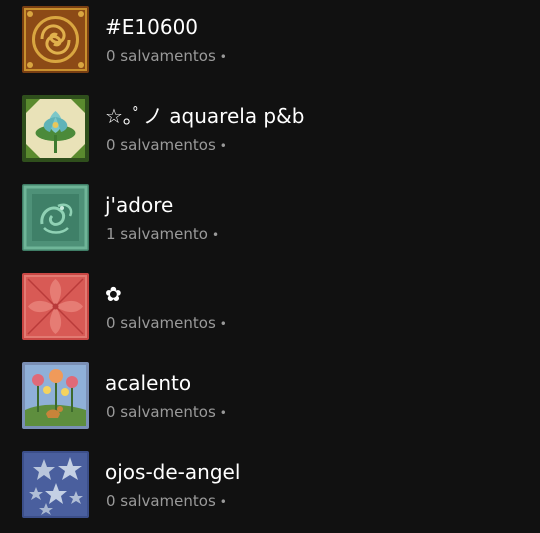 The width and height of the screenshot is (540, 533). I want to click on board-title: ☆｡ﾟノ aquarela p&b, so click(204, 116).